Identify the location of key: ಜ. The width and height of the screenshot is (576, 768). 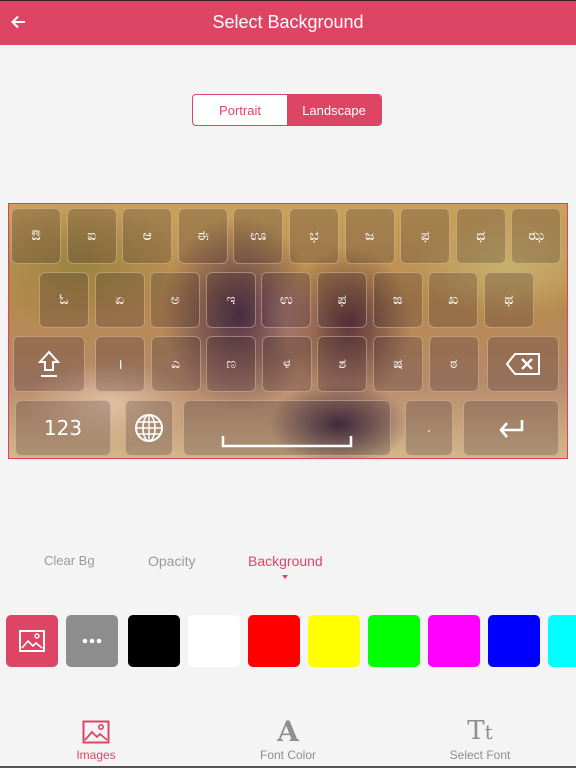
(369, 236).